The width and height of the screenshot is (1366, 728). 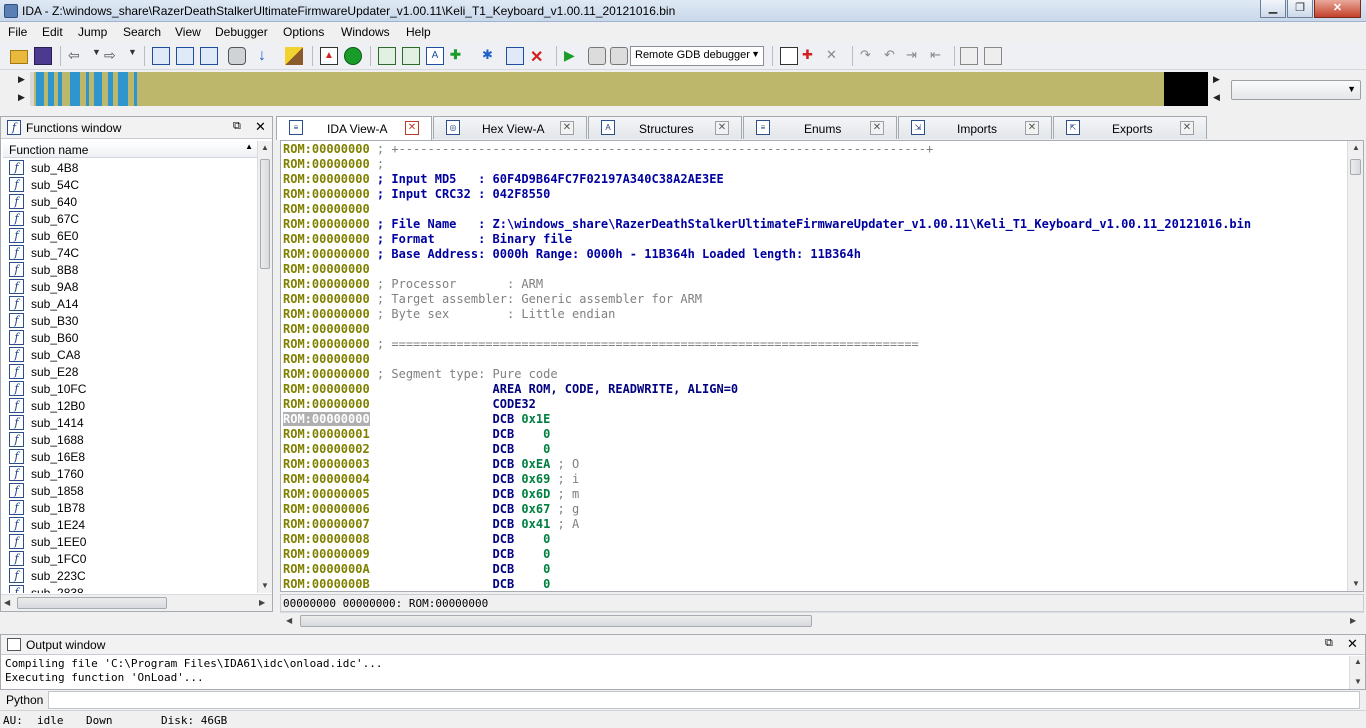 I want to click on disassembly-line: ROM:00000000 DCB 0x1E, so click(x=815, y=419).